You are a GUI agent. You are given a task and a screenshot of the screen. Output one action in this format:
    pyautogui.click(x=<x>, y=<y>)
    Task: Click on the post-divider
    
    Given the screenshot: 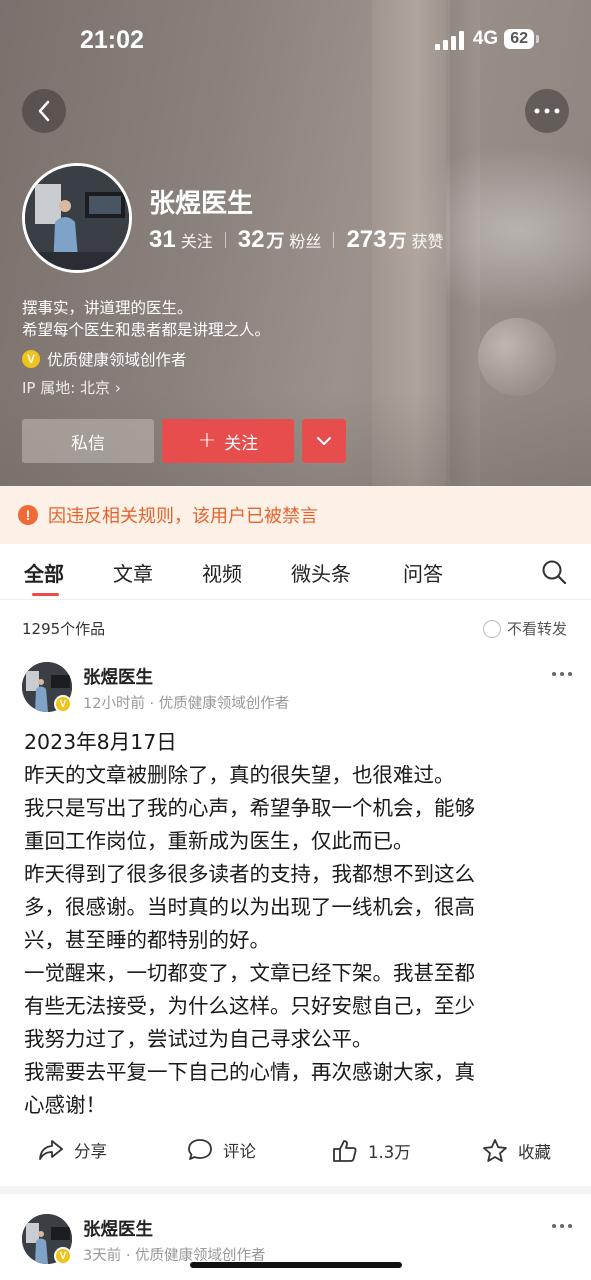 What is the action you would take?
    pyautogui.click(x=295, y=1190)
    